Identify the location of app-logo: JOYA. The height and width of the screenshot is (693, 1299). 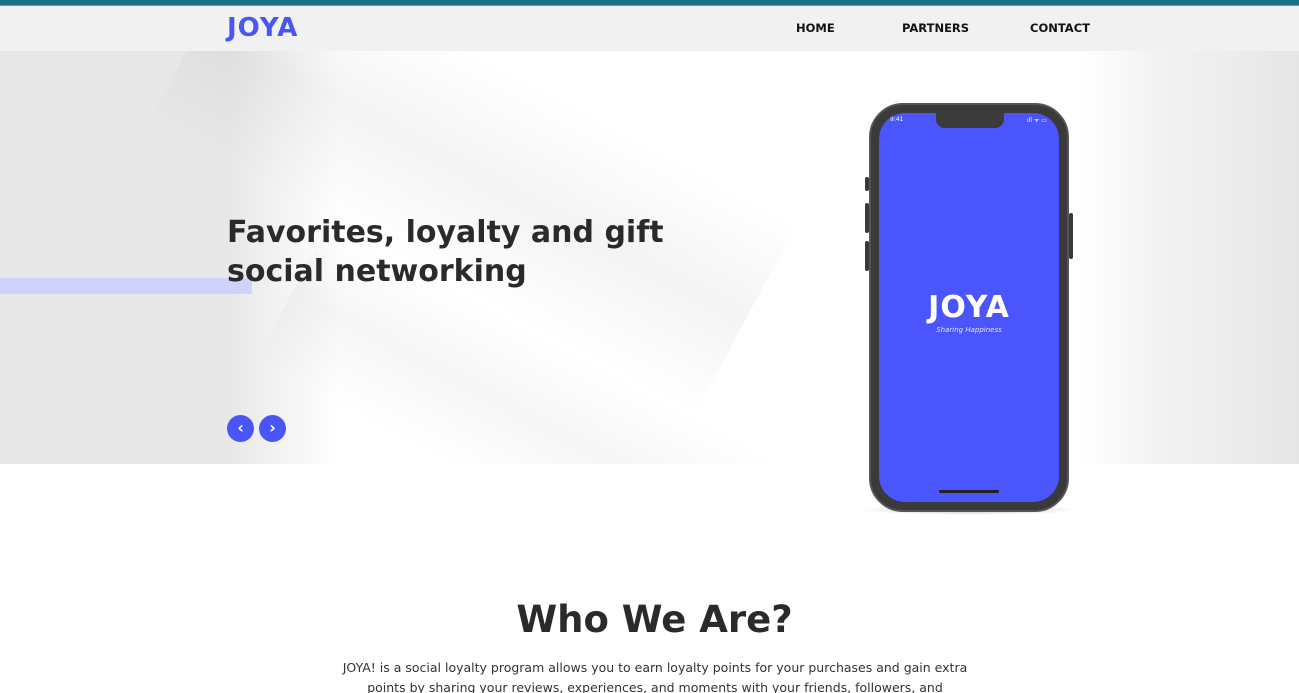
(969, 307).